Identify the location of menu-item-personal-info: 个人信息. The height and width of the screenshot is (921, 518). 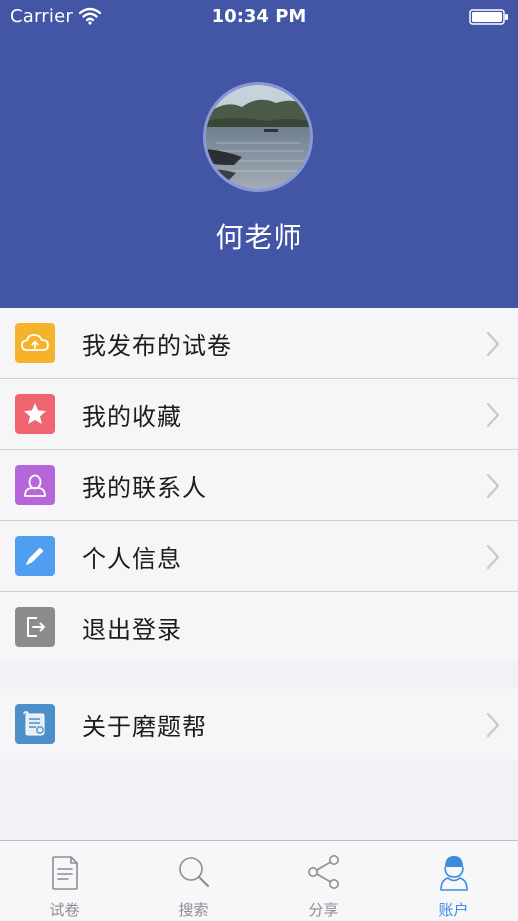
(259, 556).